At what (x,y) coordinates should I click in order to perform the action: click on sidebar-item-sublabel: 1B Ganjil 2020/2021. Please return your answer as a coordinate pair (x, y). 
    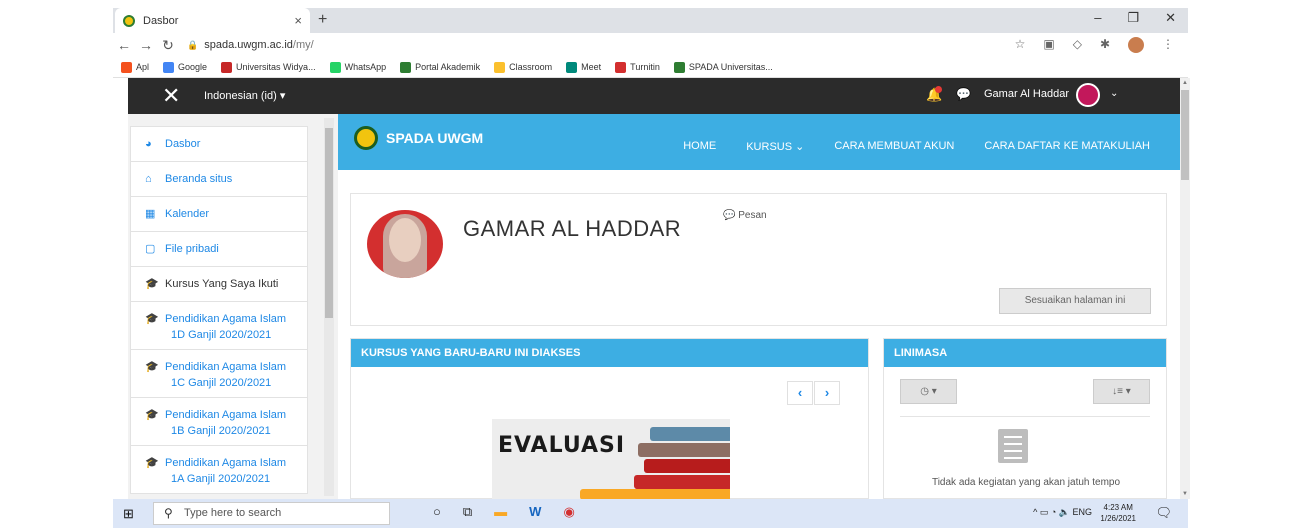
    Looking at the image, I should click on (221, 431).